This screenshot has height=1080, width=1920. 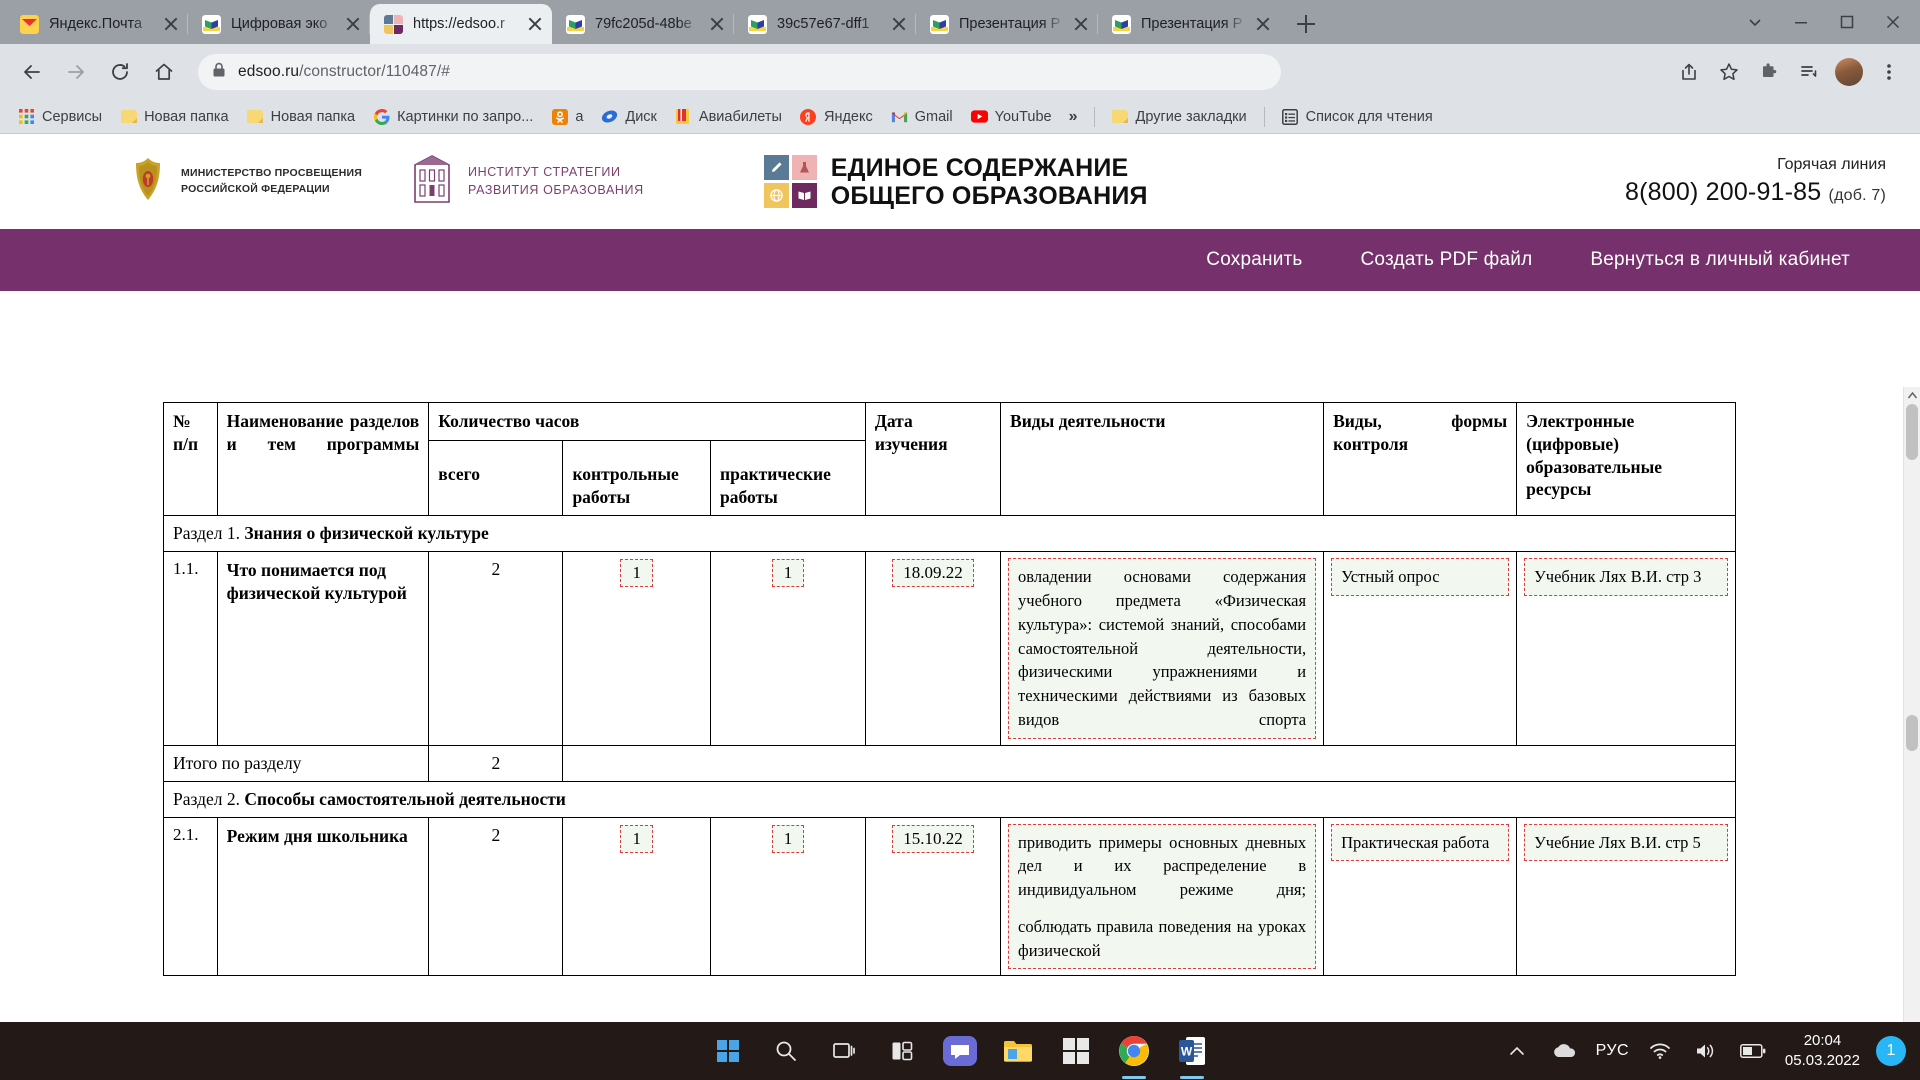 I want to click on create-pdf-button: Создать PDF файл, so click(x=1447, y=260).